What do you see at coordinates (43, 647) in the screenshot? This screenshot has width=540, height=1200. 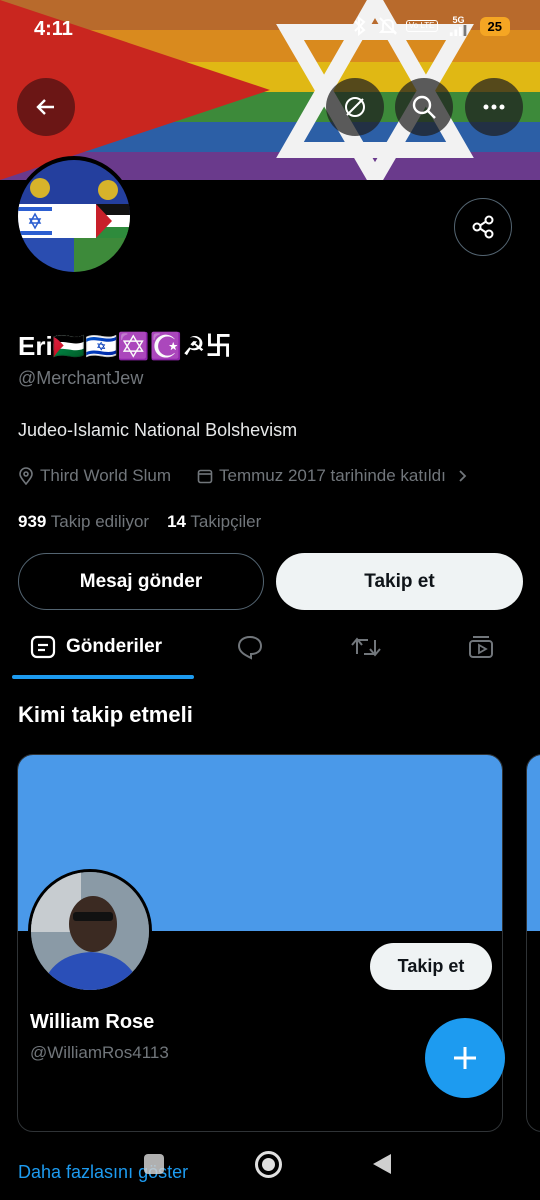 I see `posts-icon` at bounding box center [43, 647].